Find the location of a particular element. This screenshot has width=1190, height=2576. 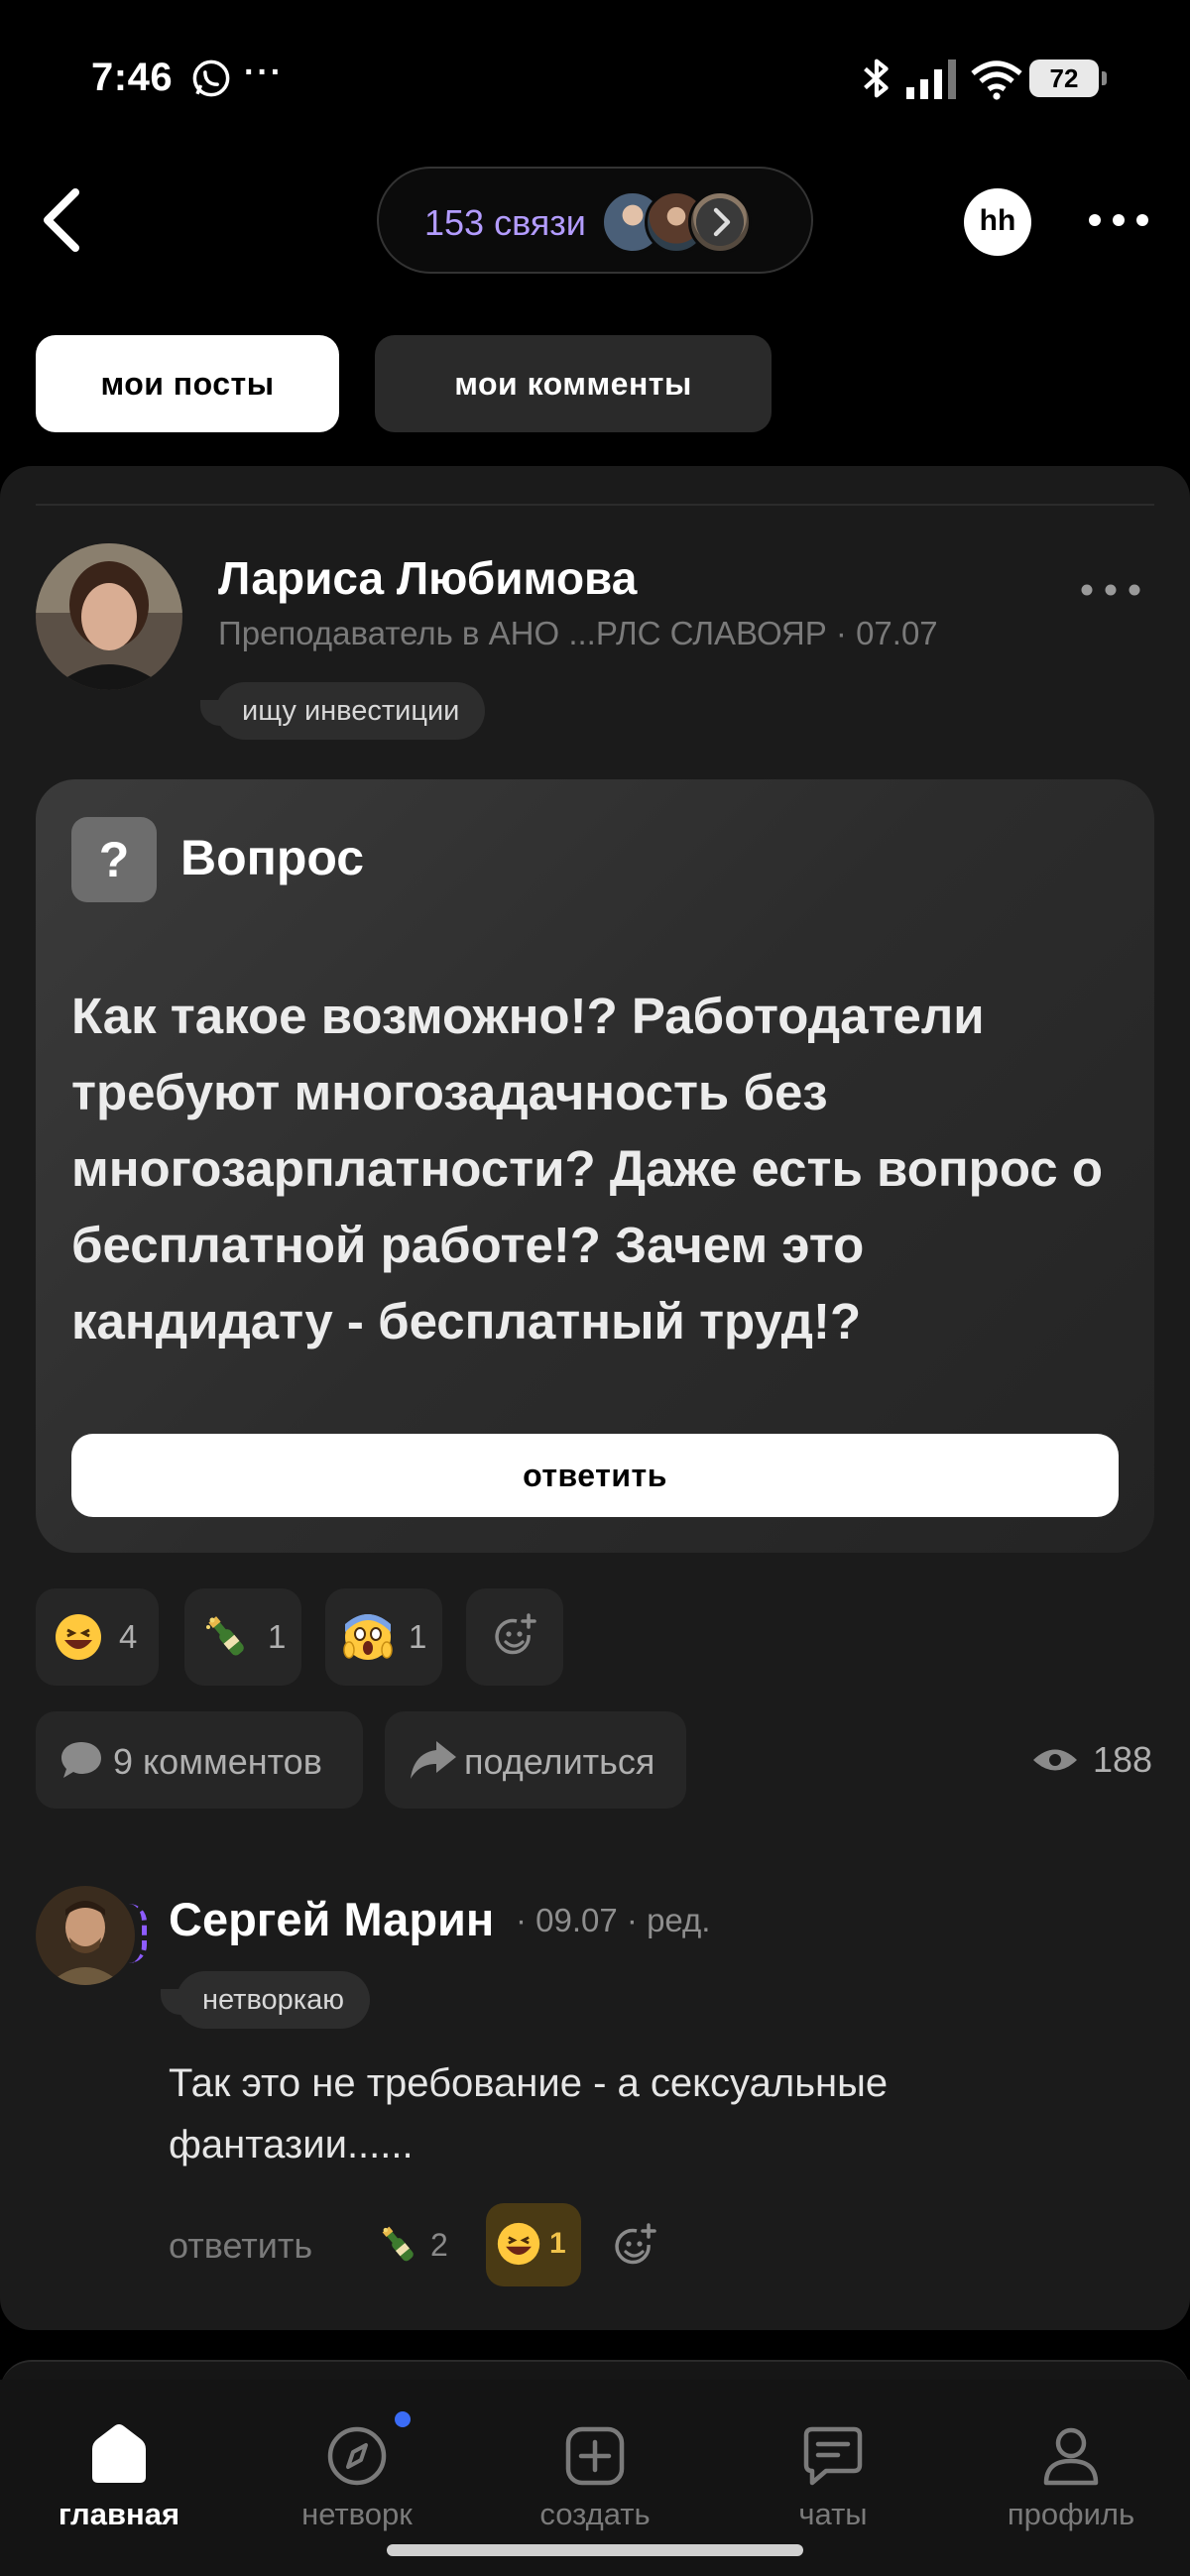

screaming-face-icon is located at coordinates (368, 1637).